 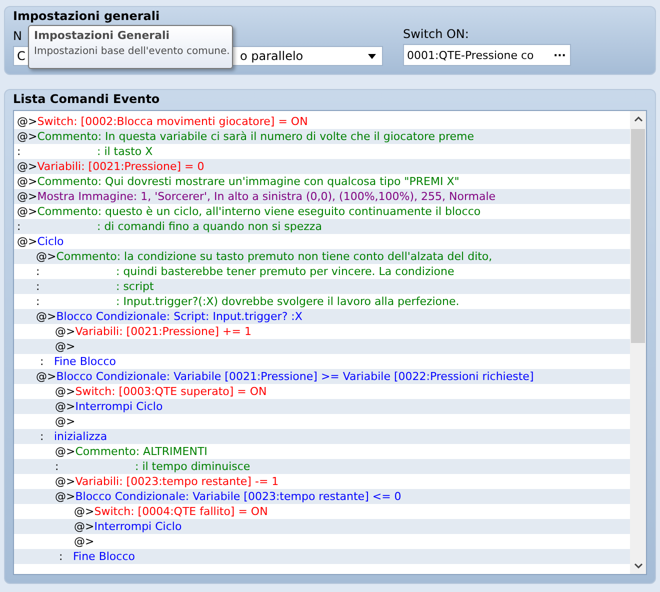 I want to click on field-label: Switch ON:, so click(x=436, y=34).